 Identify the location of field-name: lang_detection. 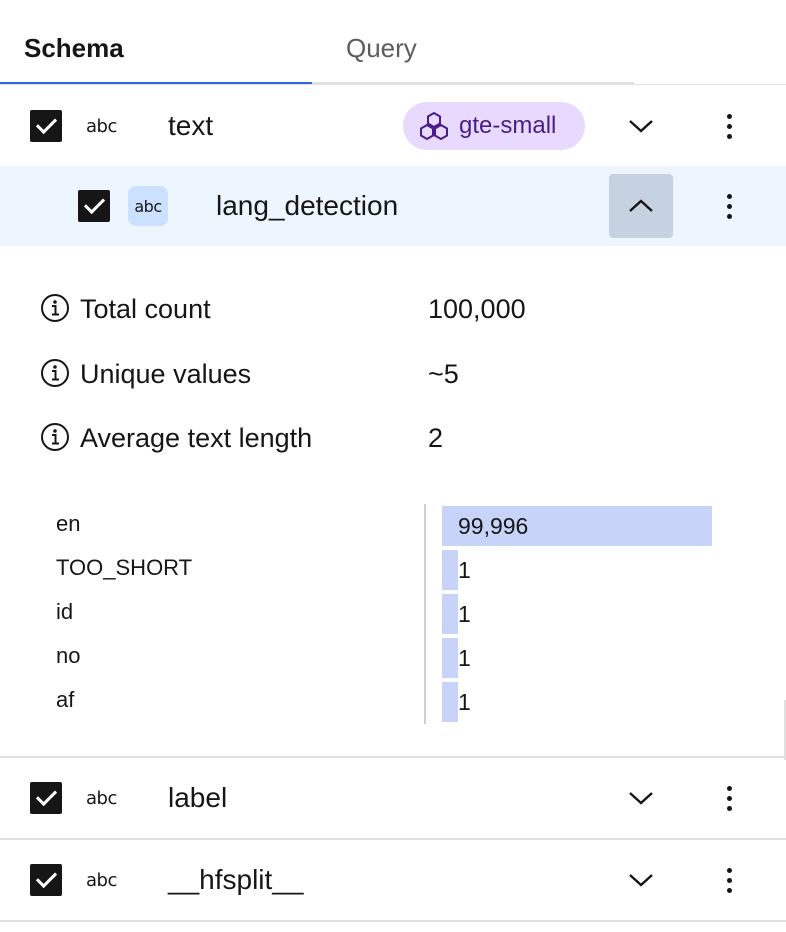
(307, 205).